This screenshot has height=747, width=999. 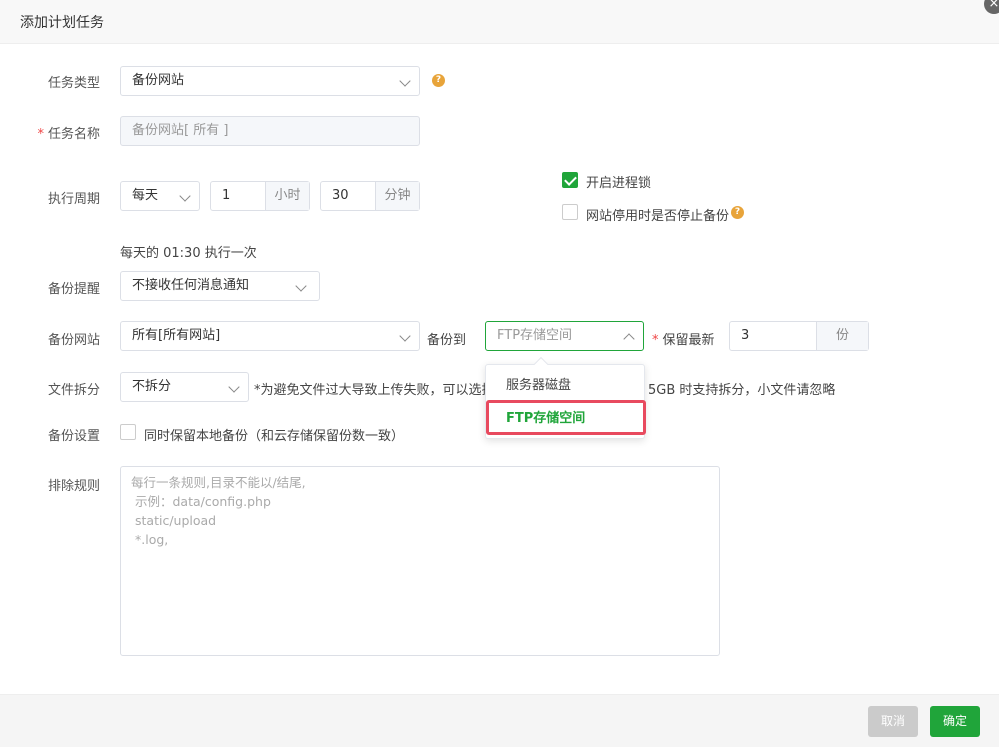 What do you see at coordinates (152, 539) in the screenshot?
I see `placeholder-line: *.log,` at bounding box center [152, 539].